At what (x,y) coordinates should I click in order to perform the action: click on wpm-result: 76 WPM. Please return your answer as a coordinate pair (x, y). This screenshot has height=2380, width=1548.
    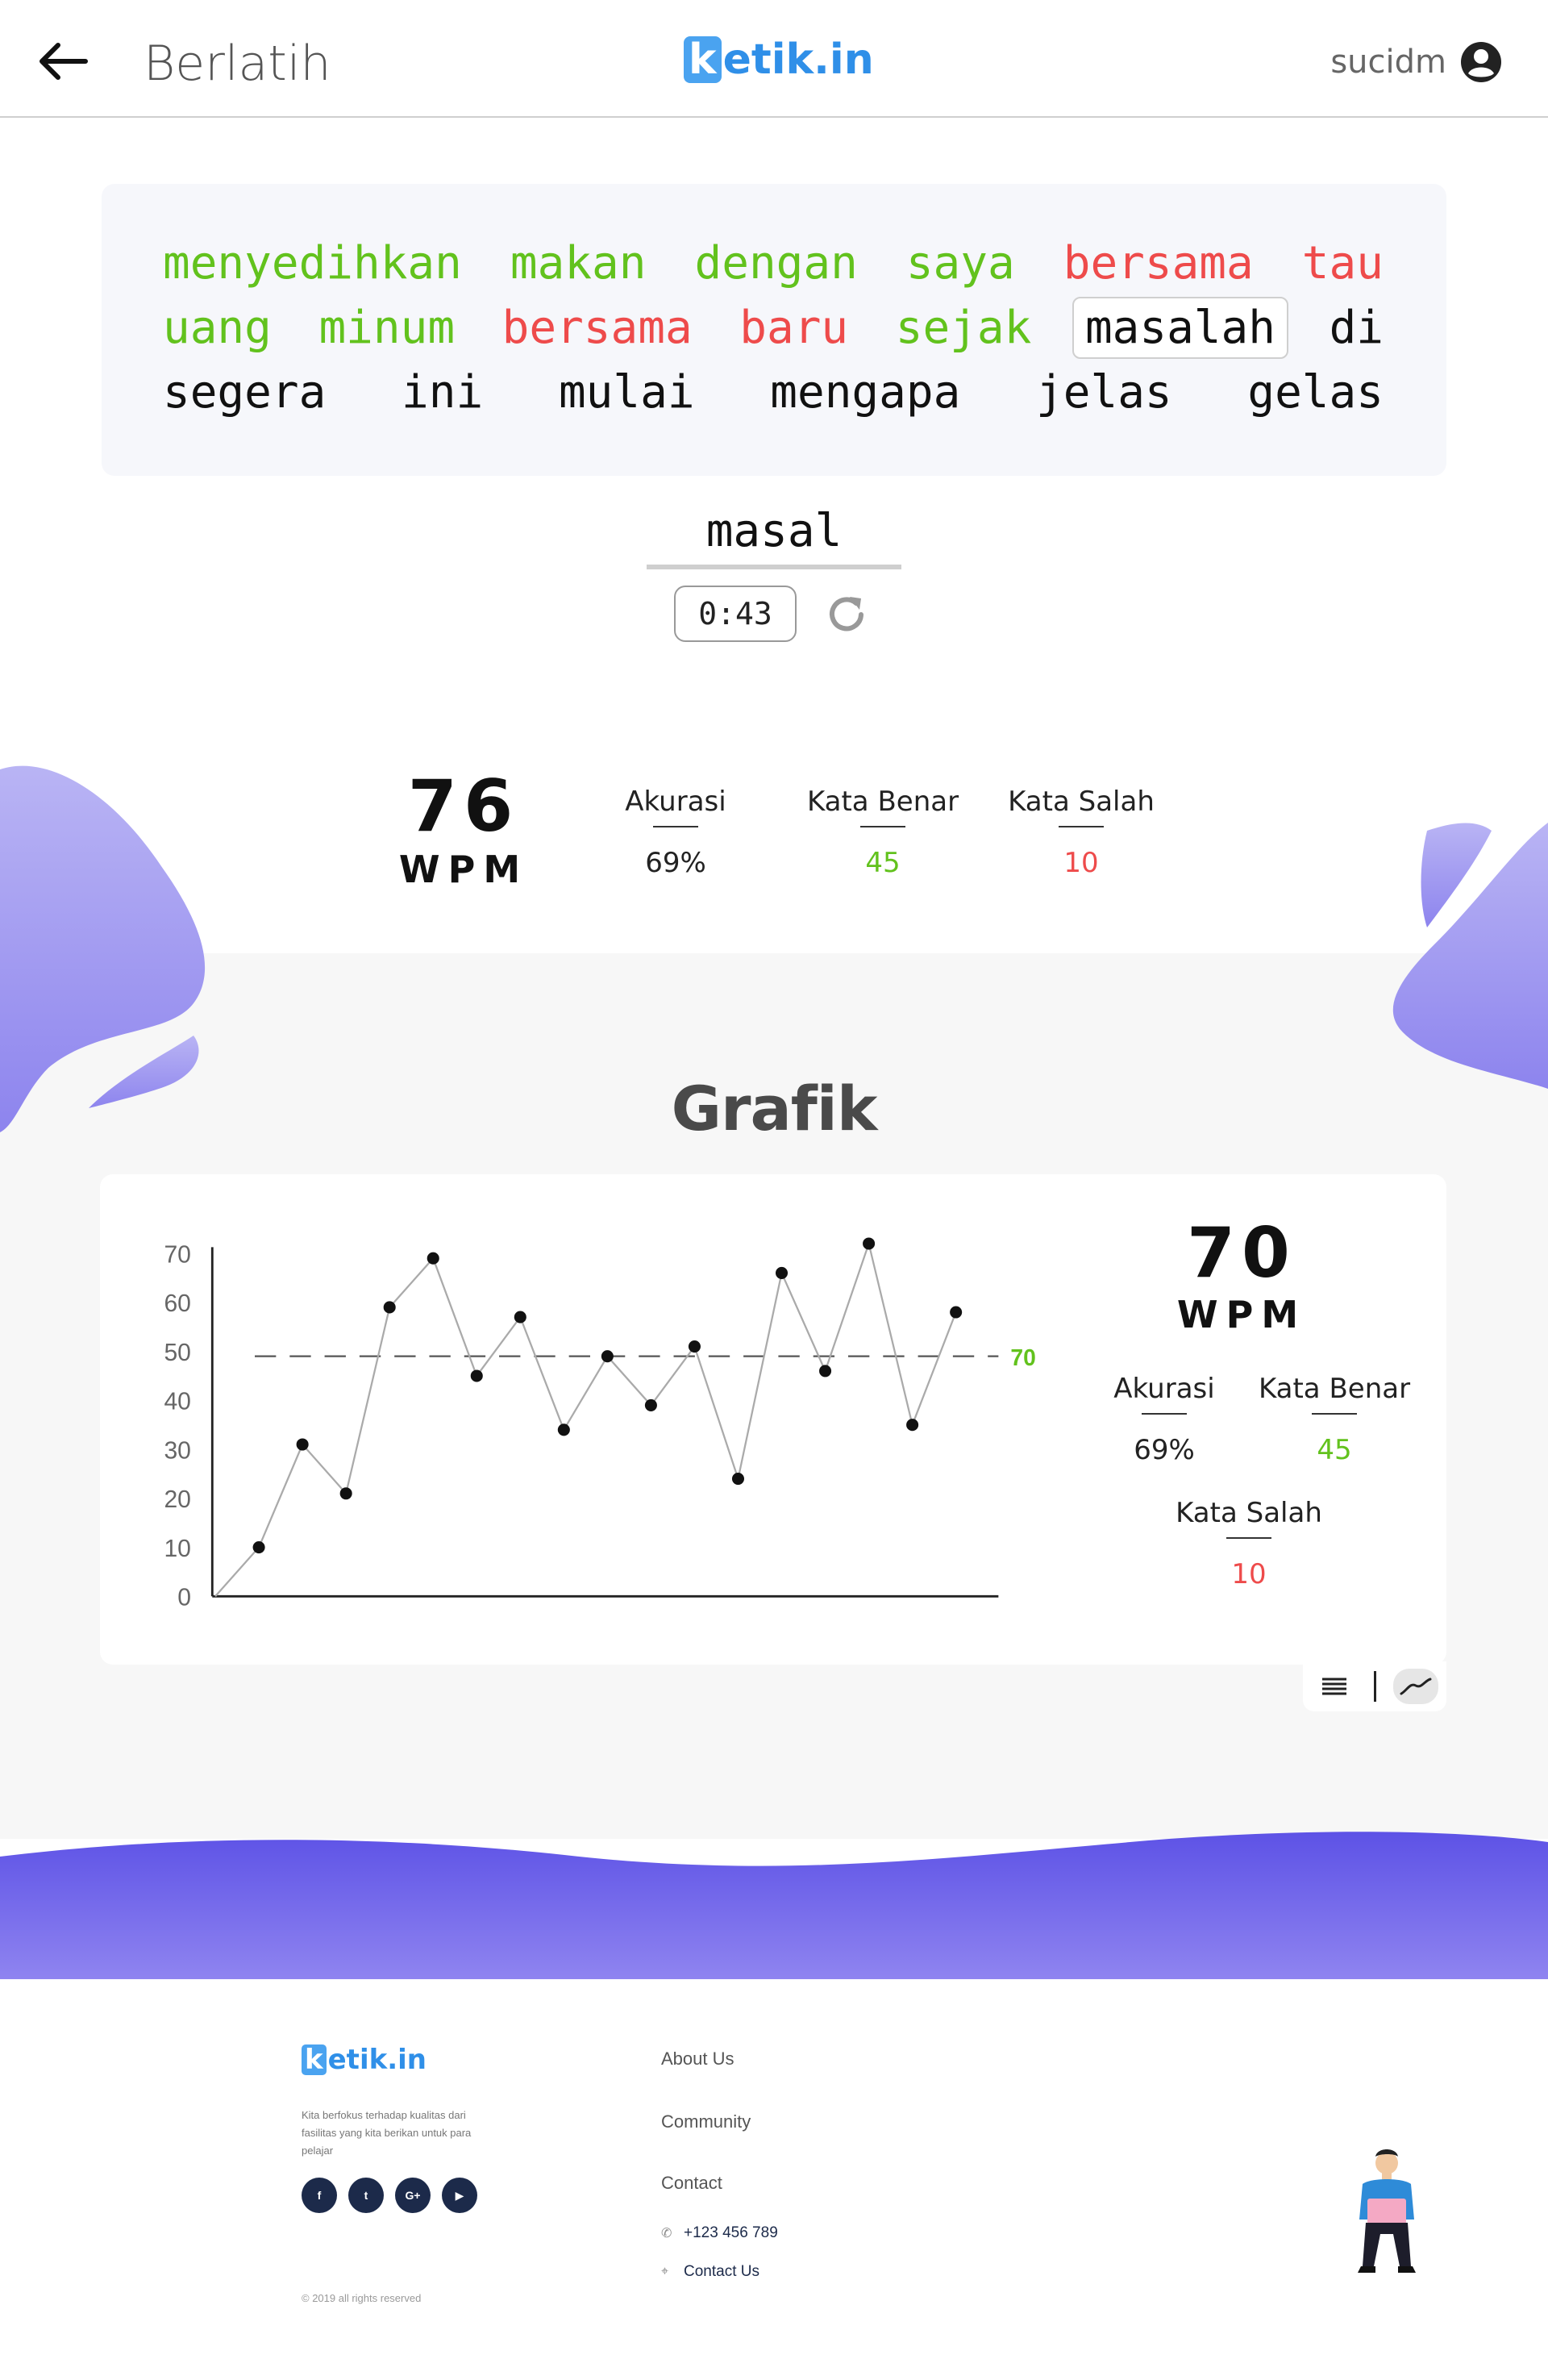
    Looking at the image, I should click on (464, 829).